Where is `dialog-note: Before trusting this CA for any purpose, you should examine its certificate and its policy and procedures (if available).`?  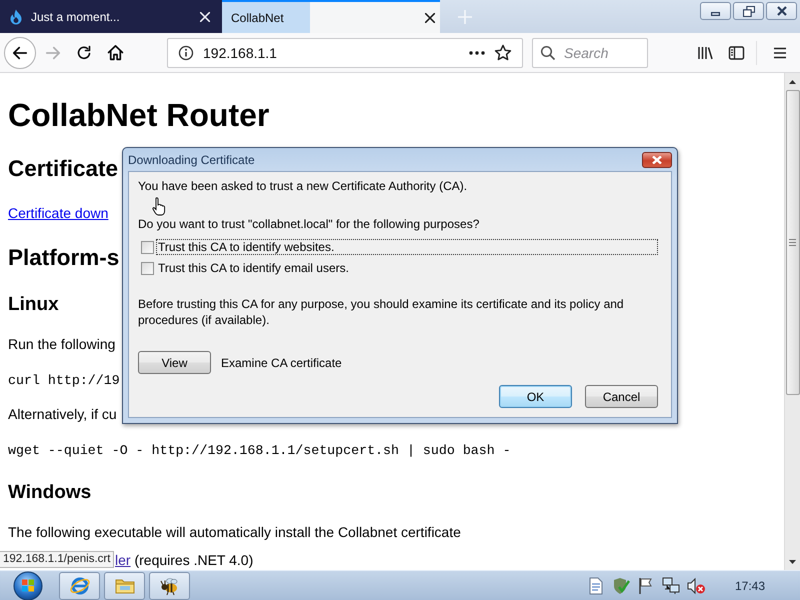
dialog-note: Before trusting this CA for any purpose, you should examine its certificate and its policy and procedures (if available). is located at coordinates (381, 312).